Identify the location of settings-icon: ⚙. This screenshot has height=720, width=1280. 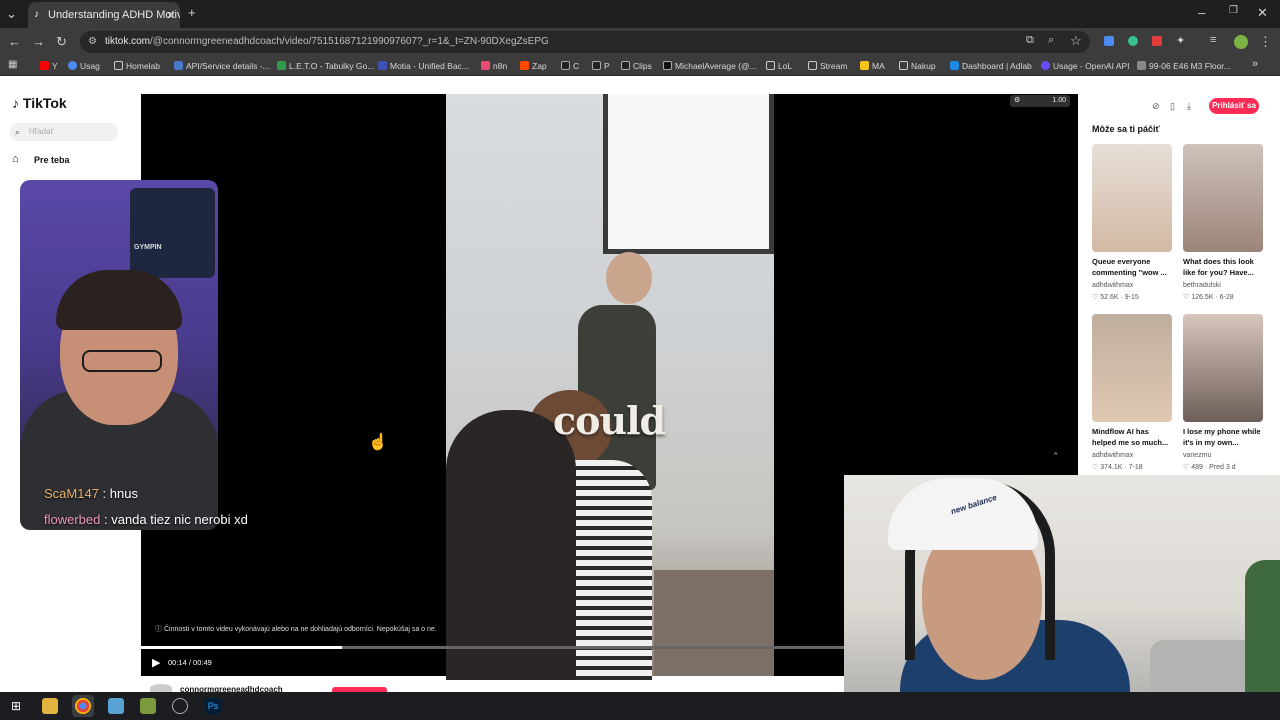
(1017, 101).